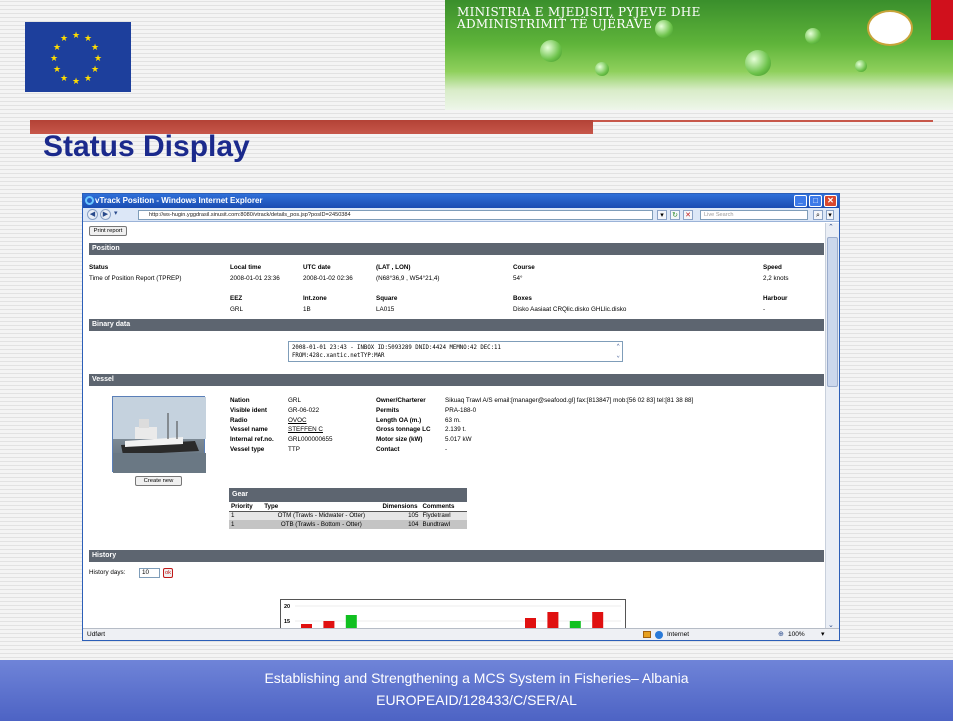 Image resolution: width=953 pixels, height=721 pixels. What do you see at coordinates (294, 449) in the screenshot?
I see `vessel-field-value: TTP` at bounding box center [294, 449].